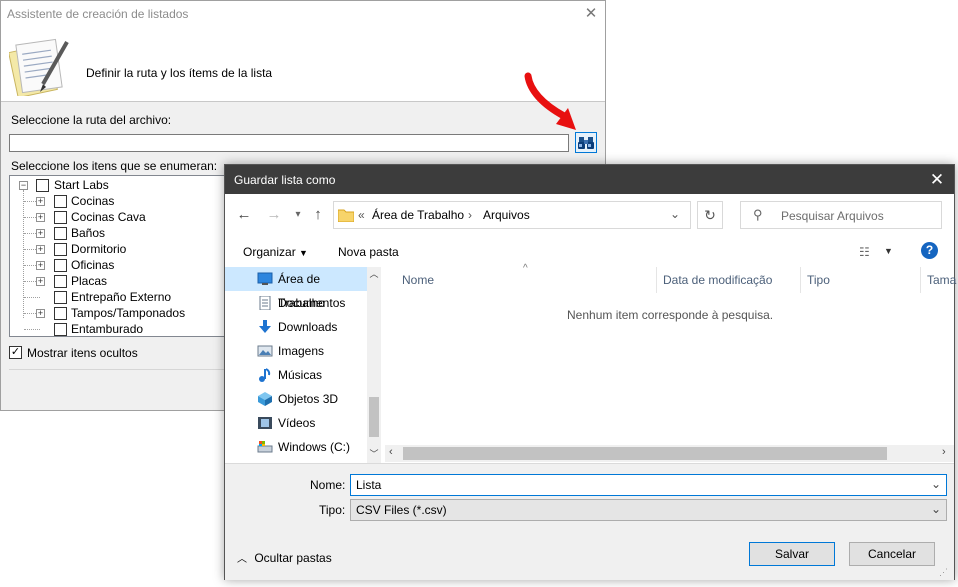 Image resolution: width=958 pixels, height=587 pixels. I want to click on search-icon: ⚲, so click(758, 214).